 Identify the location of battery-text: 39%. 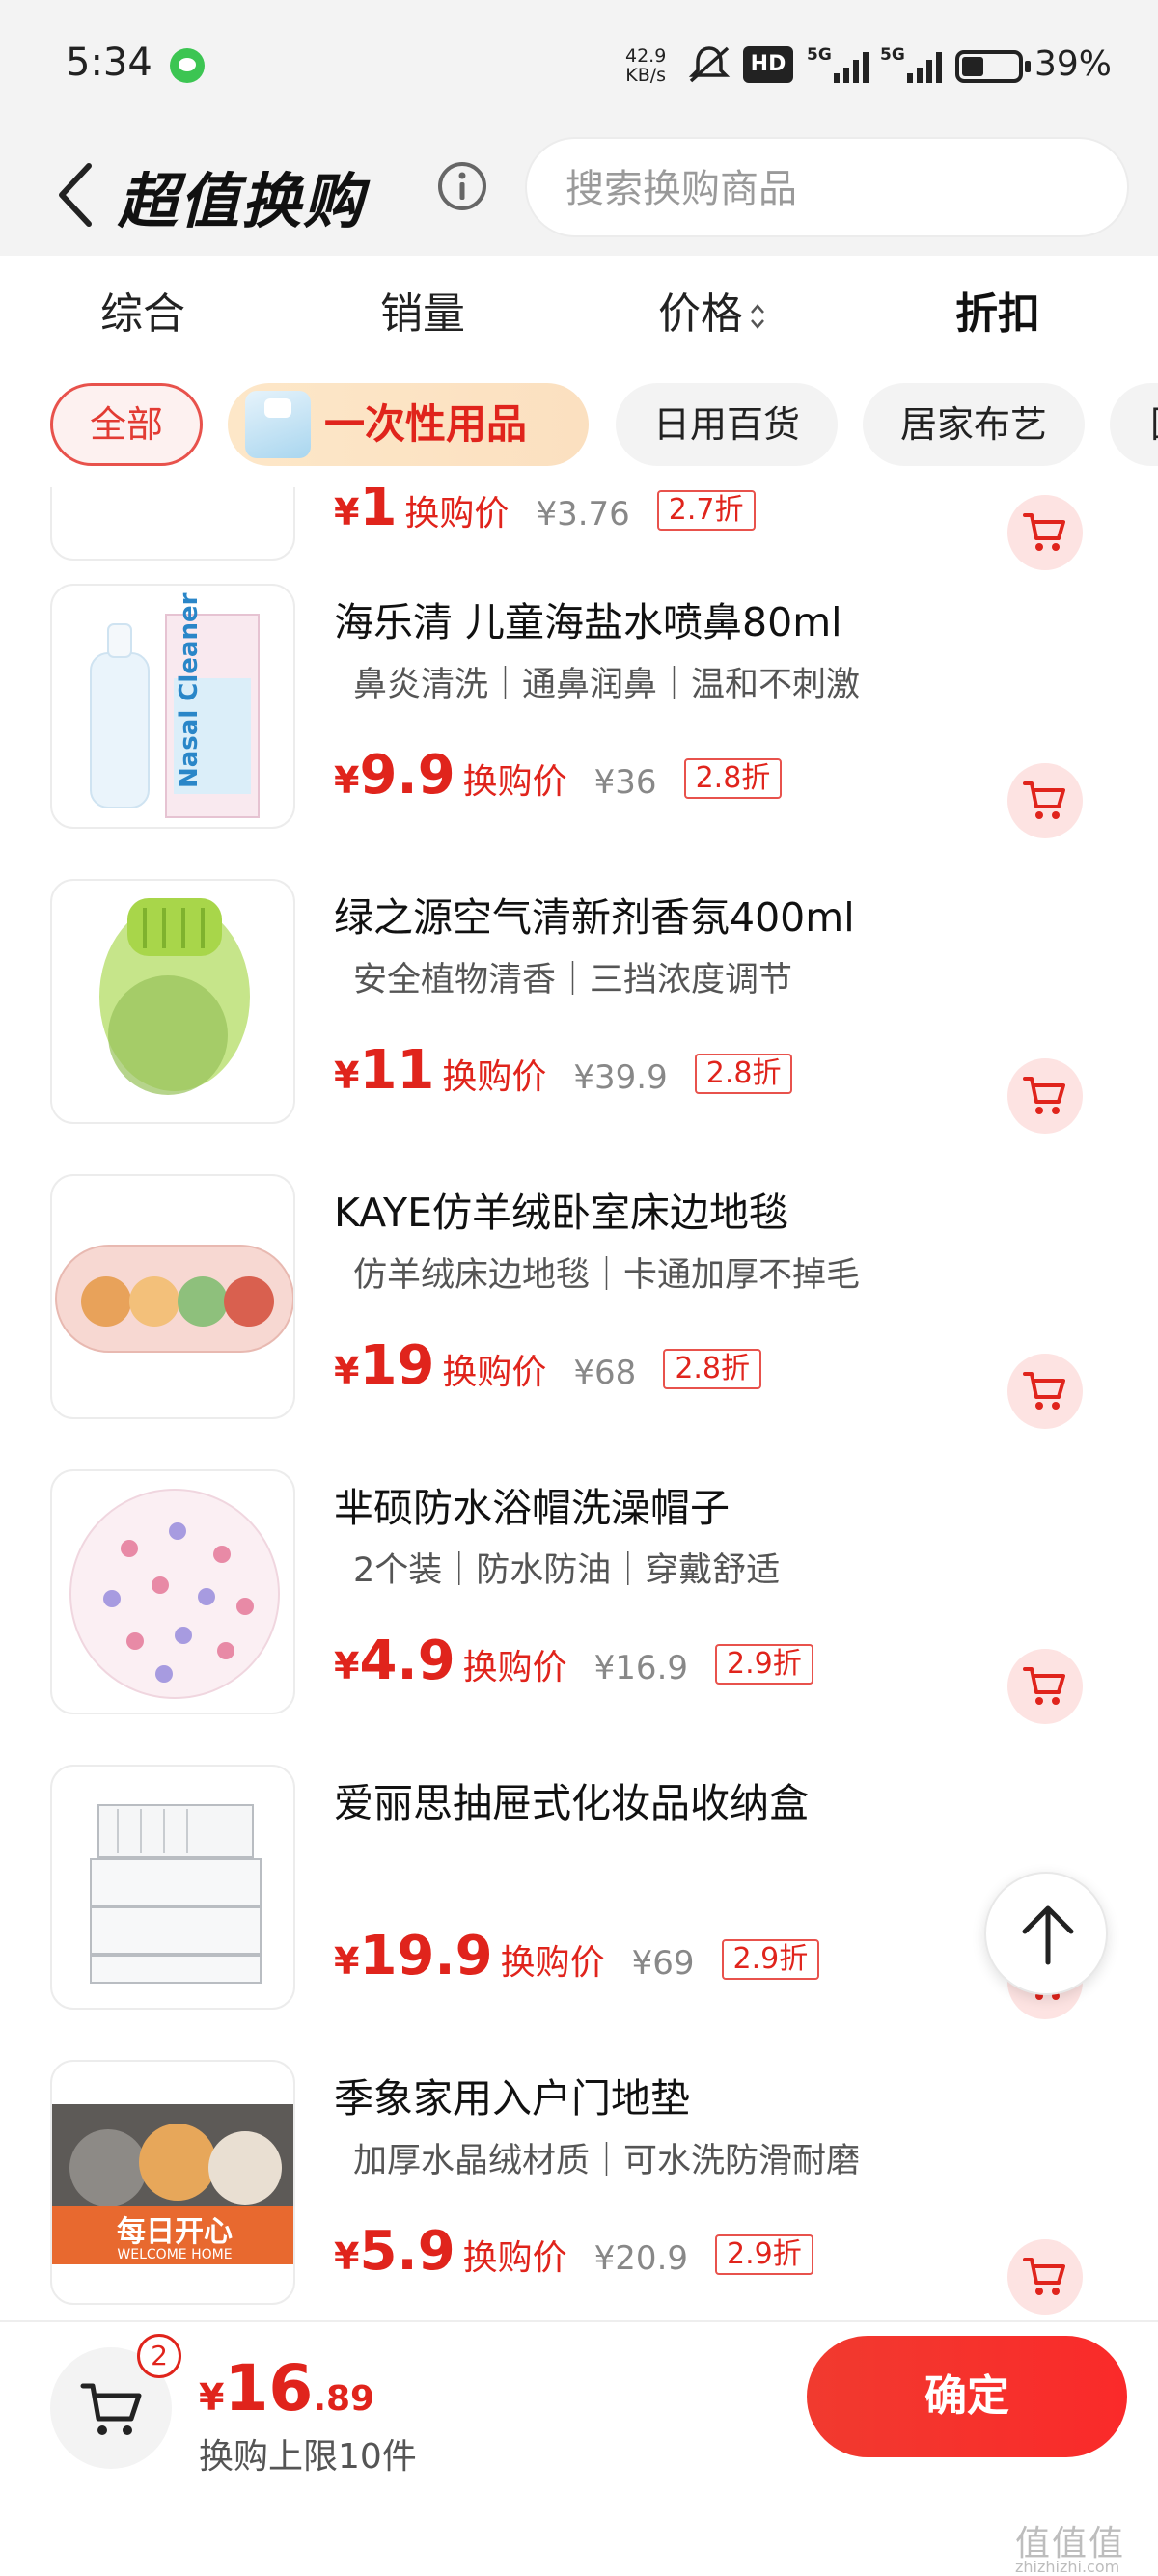
(1073, 64).